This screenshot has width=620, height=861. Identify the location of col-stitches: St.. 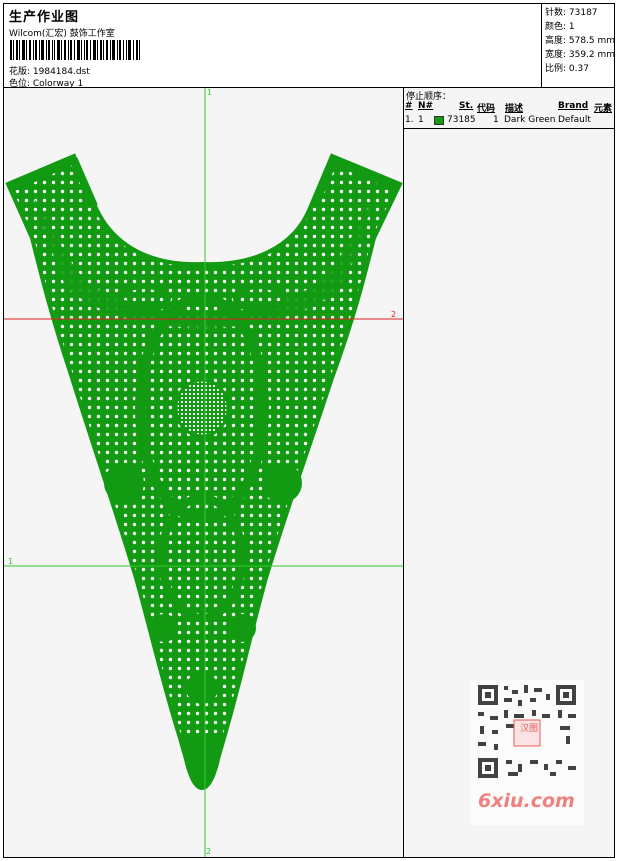
(466, 106).